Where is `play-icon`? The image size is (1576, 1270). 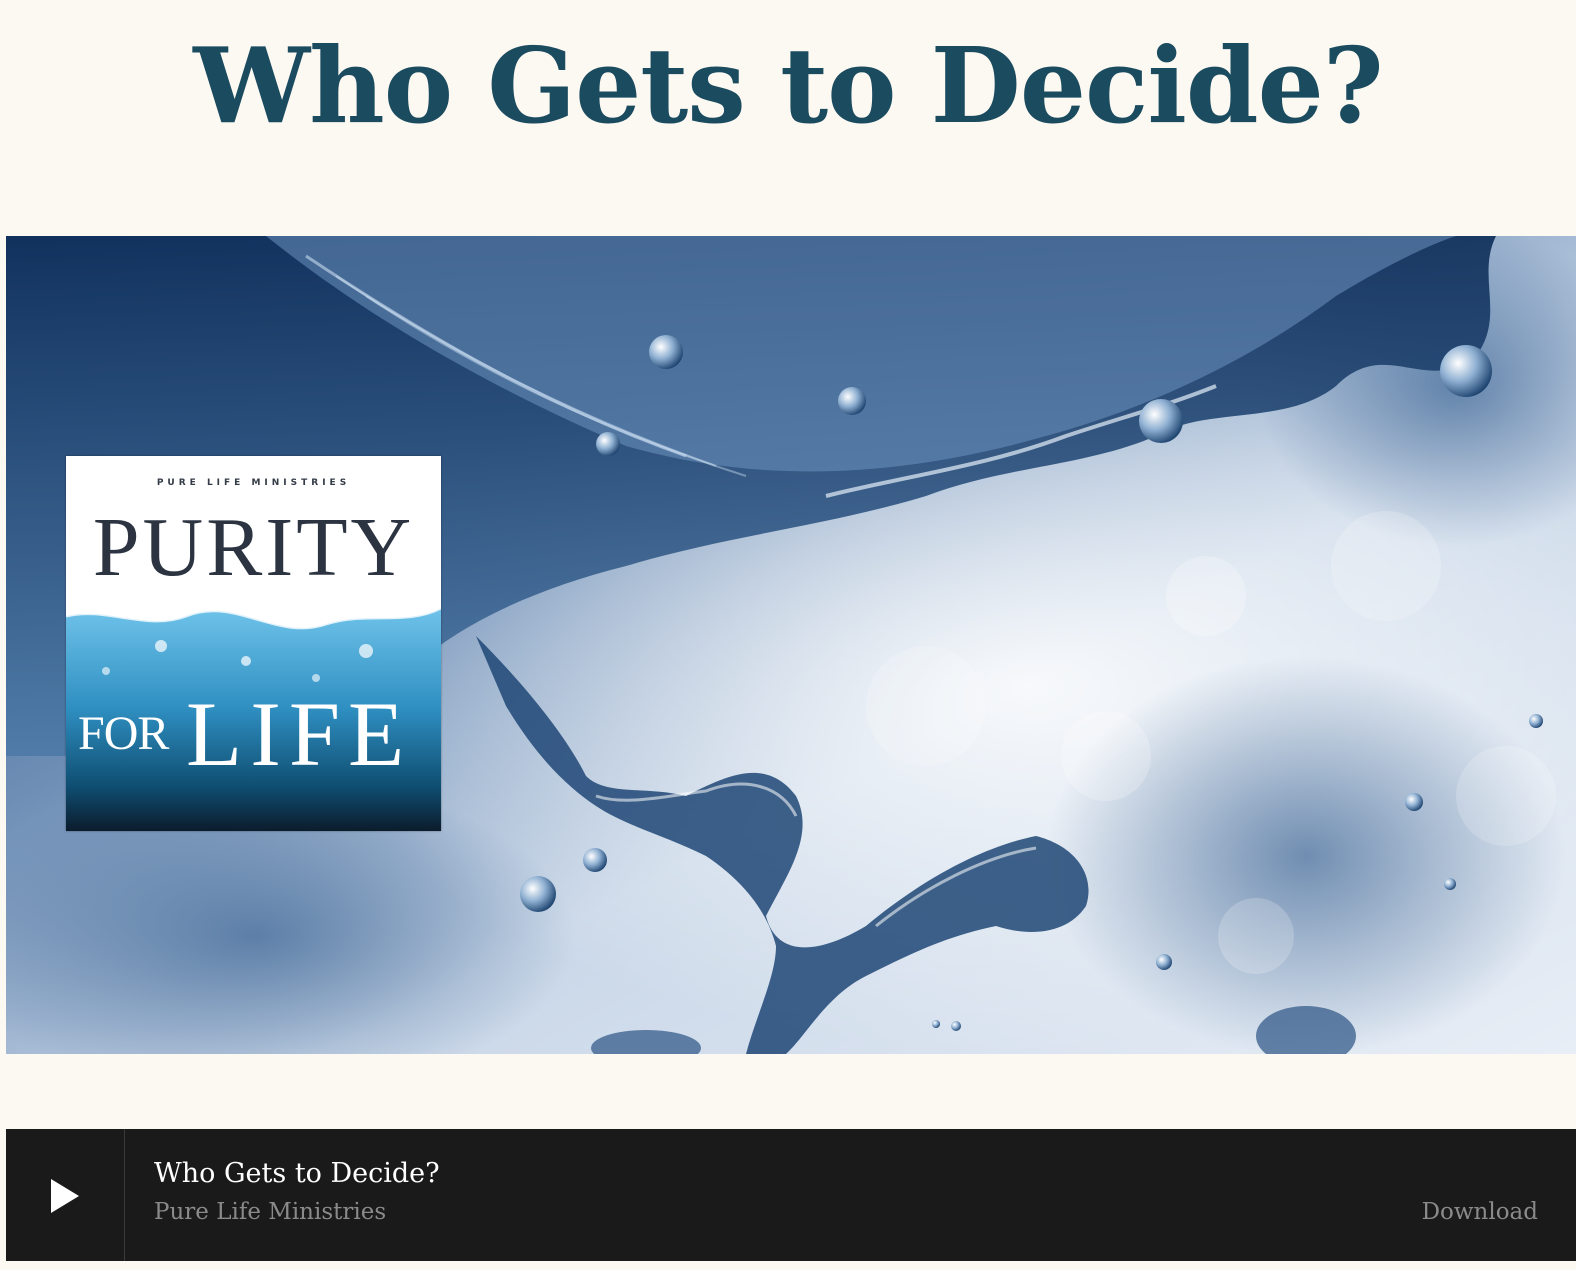
play-icon is located at coordinates (65, 1196).